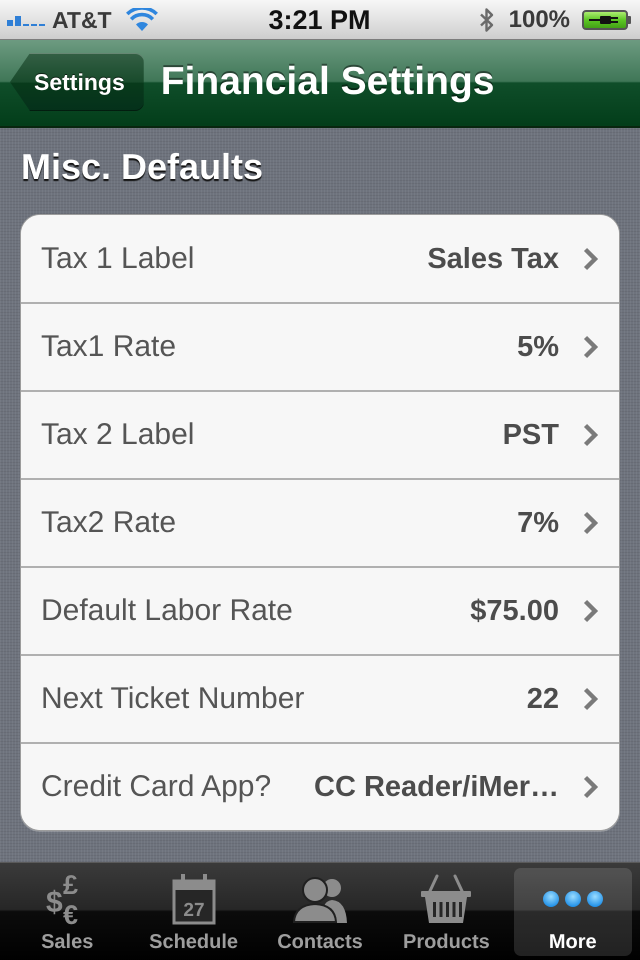 The width and height of the screenshot is (640, 960). Describe the element at coordinates (26, 20) in the screenshot. I see `signal-bars-icon` at that location.